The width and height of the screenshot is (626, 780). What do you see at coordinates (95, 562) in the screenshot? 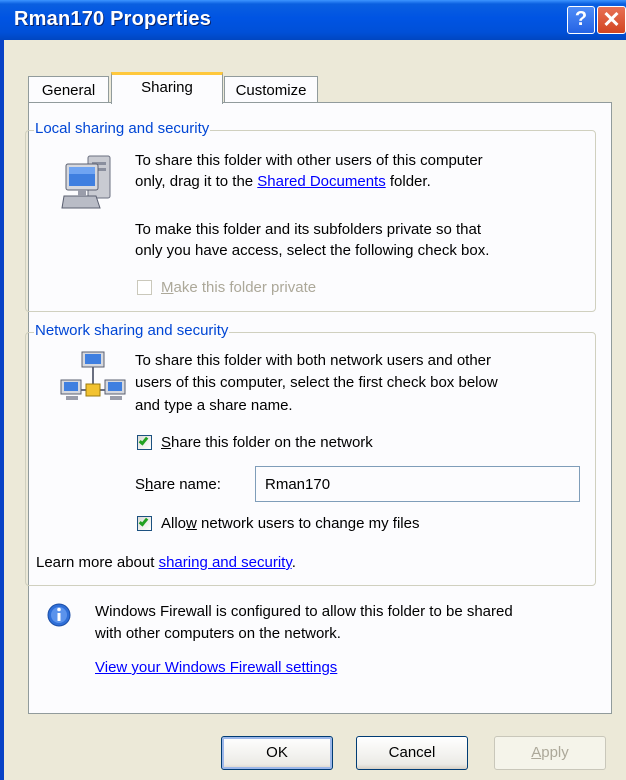
I see `learn-more-prefix: Learn more about` at bounding box center [95, 562].